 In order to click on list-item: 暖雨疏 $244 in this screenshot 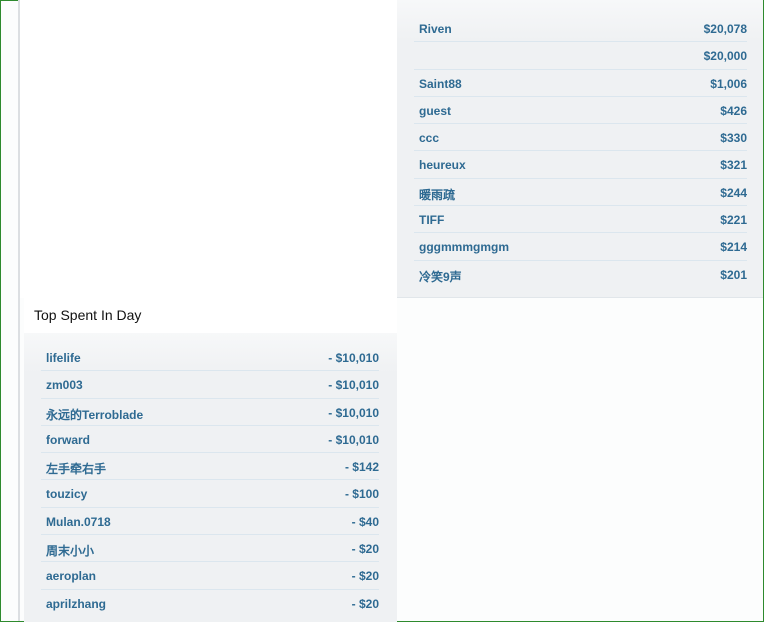, I will do `click(580, 193)`.